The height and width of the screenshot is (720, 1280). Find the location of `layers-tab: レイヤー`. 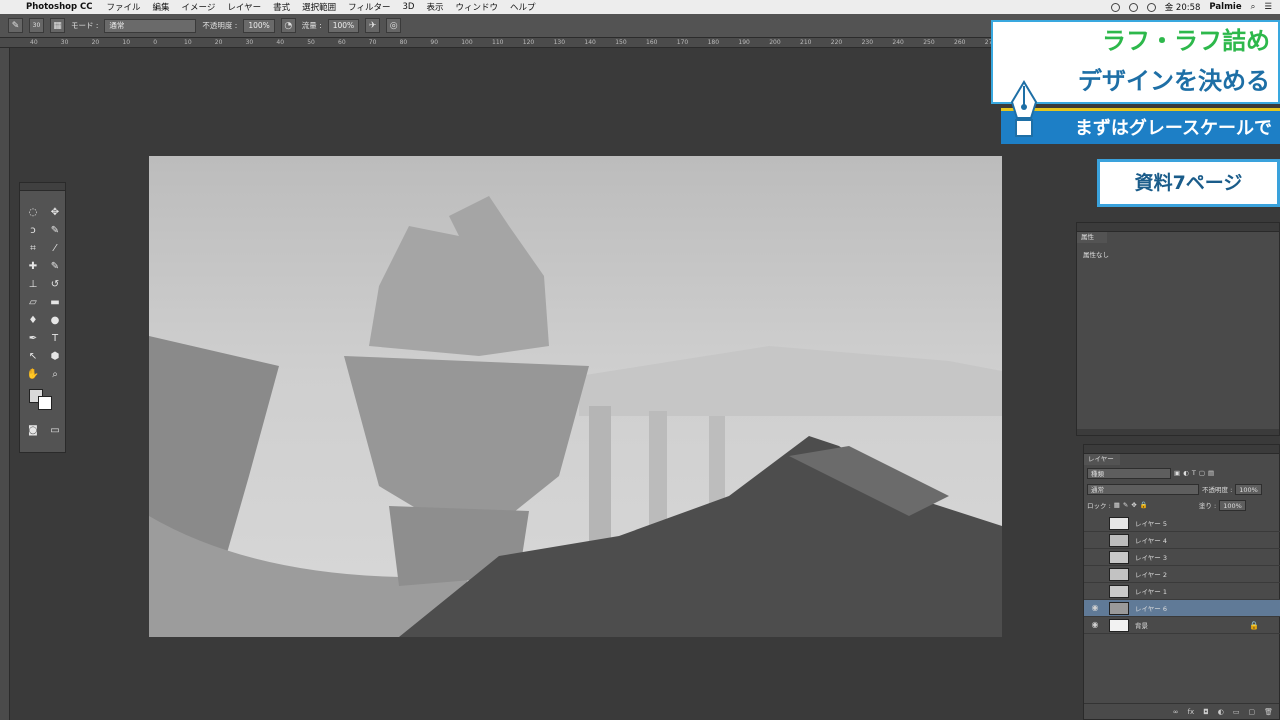

layers-tab: レイヤー is located at coordinates (1102, 459).